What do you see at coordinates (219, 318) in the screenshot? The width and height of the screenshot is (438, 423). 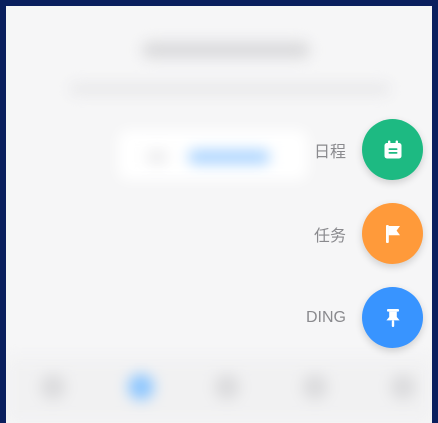 I see `speed-dial-item-ding: DING` at bounding box center [219, 318].